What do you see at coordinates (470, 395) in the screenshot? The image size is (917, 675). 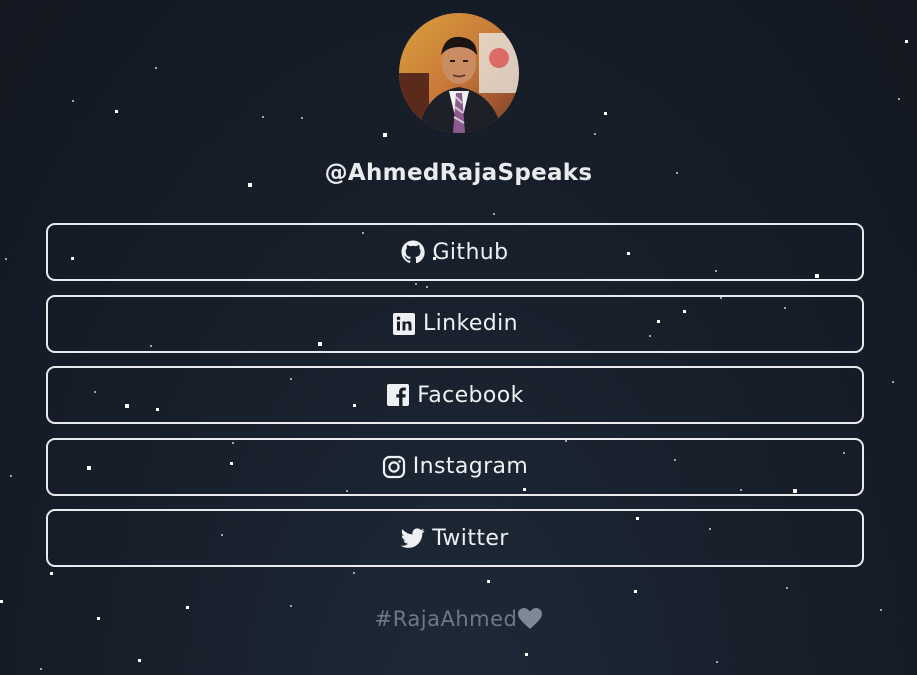 I see `facebook-link-label: Facebook` at bounding box center [470, 395].